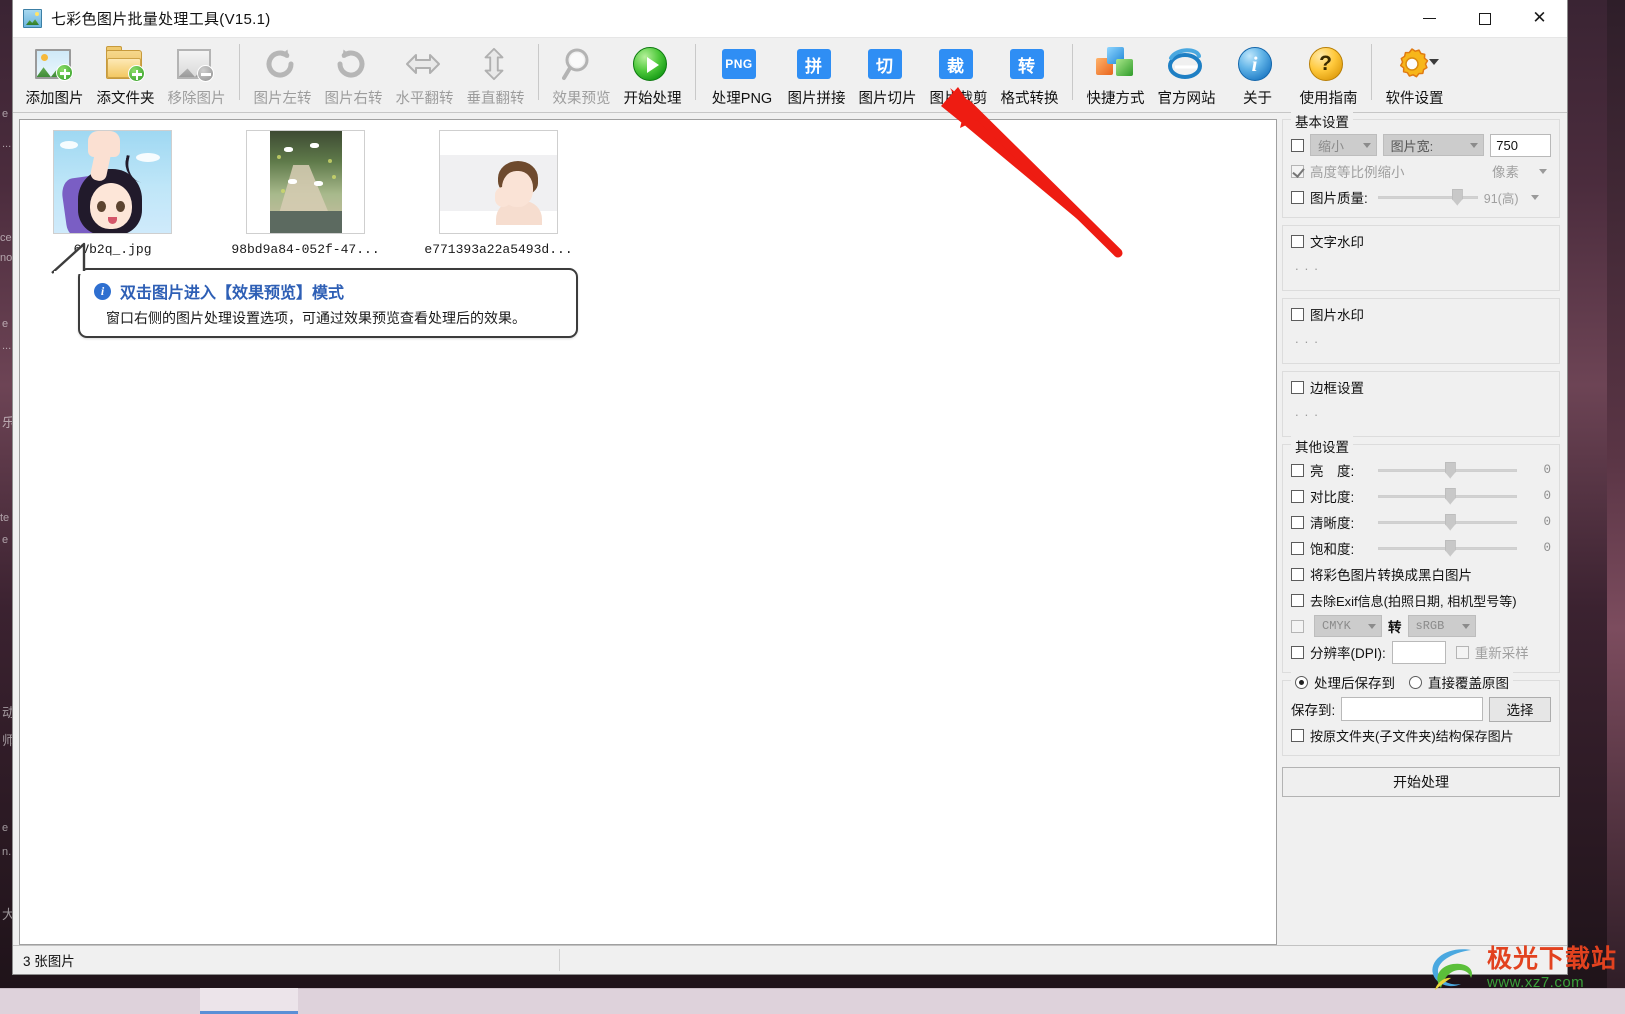 The image size is (1625, 1014). Describe the element at coordinates (495, 74) in the screenshot. I see `toolbar-button-flip-vertical: 垂直翻转` at that location.